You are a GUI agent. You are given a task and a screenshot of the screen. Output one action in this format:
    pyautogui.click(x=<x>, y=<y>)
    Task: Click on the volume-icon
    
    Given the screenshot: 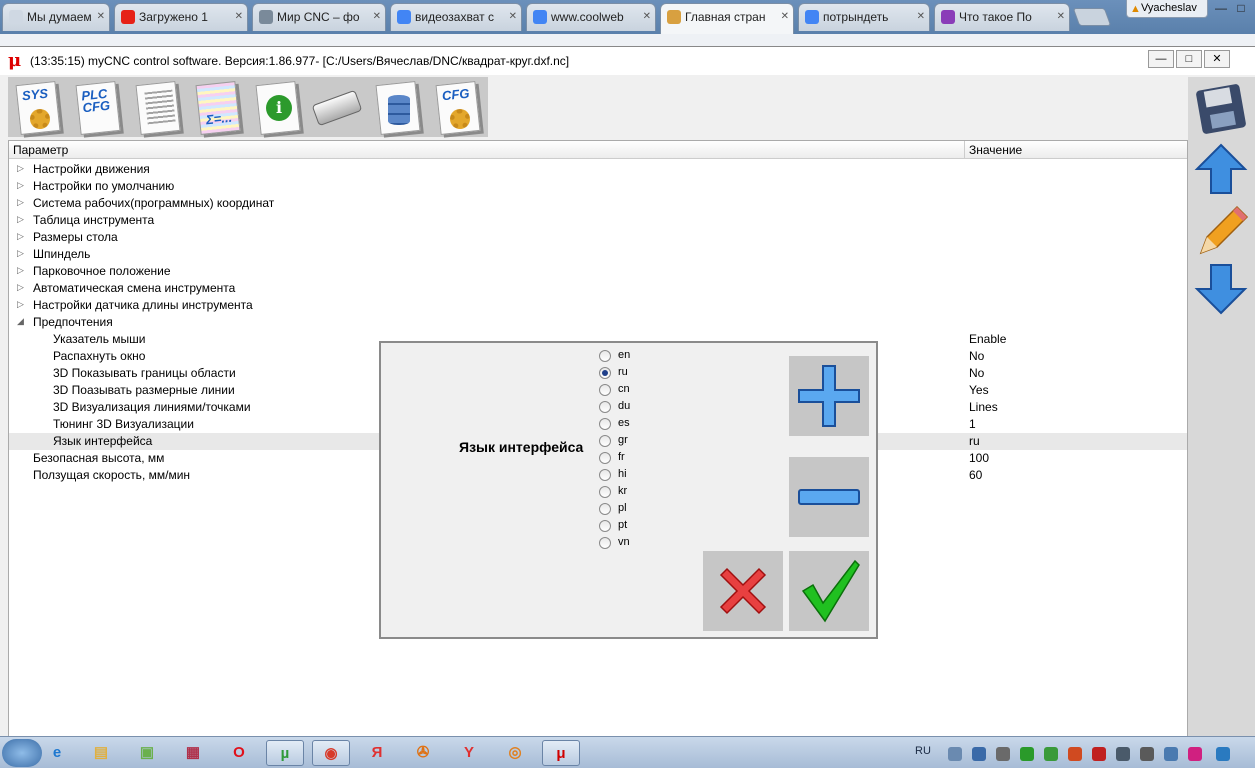 What is the action you would take?
    pyautogui.click(x=1003, y=754)
    